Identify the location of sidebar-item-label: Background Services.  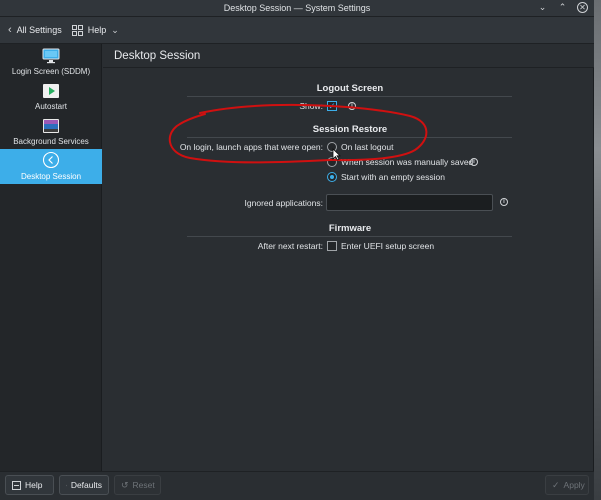
(51, 141).